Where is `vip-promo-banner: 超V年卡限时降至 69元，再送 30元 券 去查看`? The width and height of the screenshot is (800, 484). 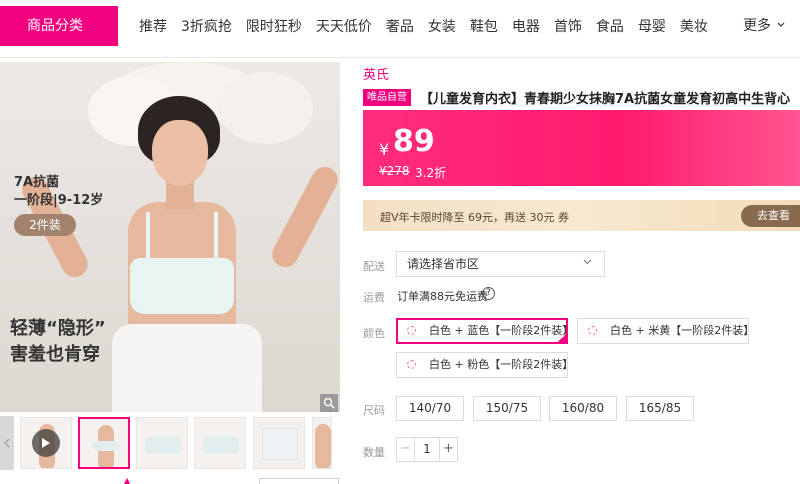
vip-promo-banner: 超V年卡限时降至 69元，再送 30元 券 去查看 is located at coordinates (581, 215).